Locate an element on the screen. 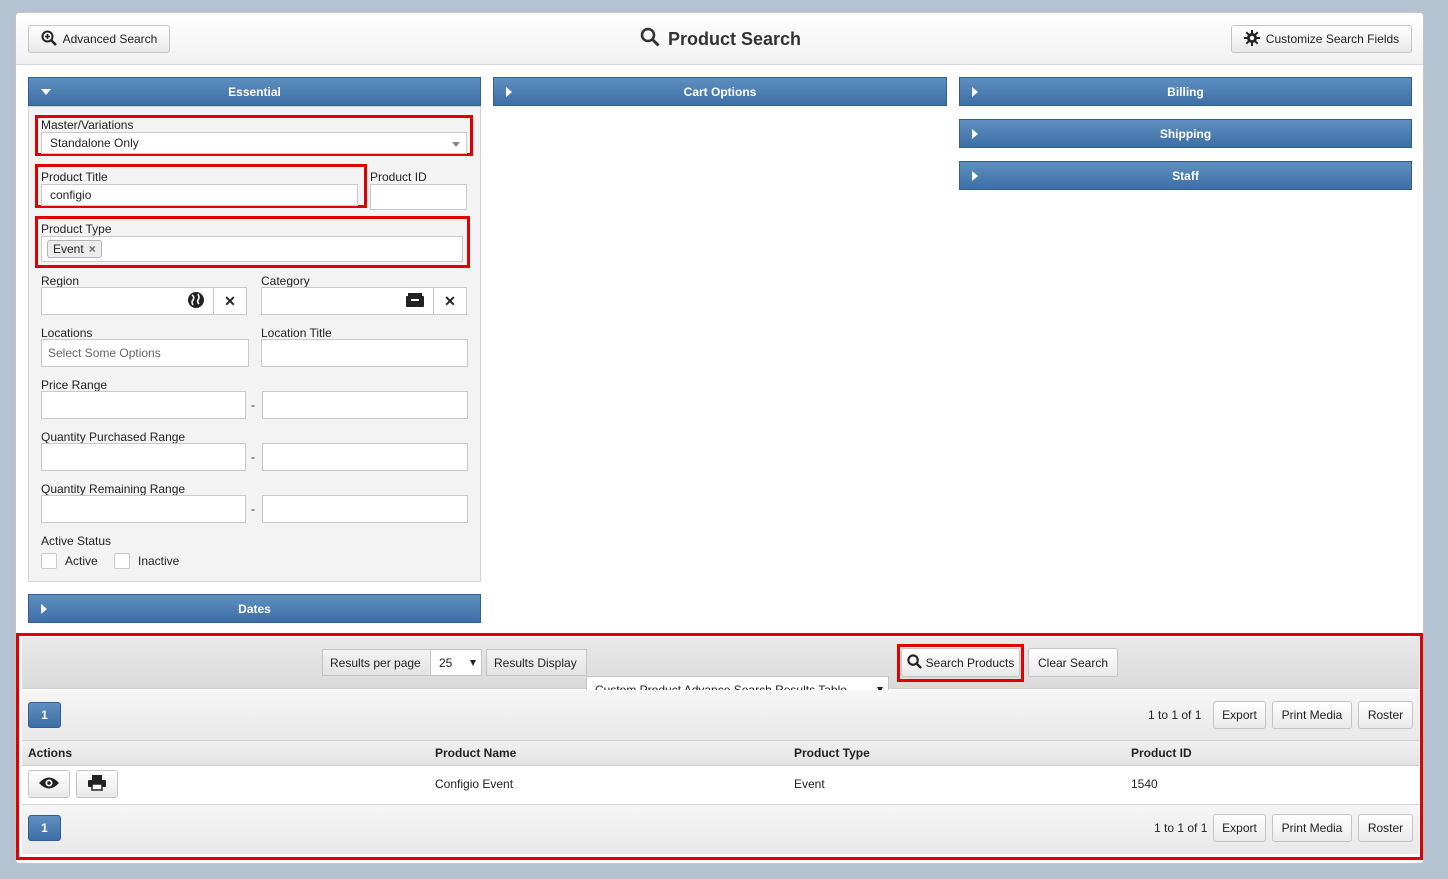 The image size is (1448, 879). product-type-input: Event × is located at coordinates (252, 249).